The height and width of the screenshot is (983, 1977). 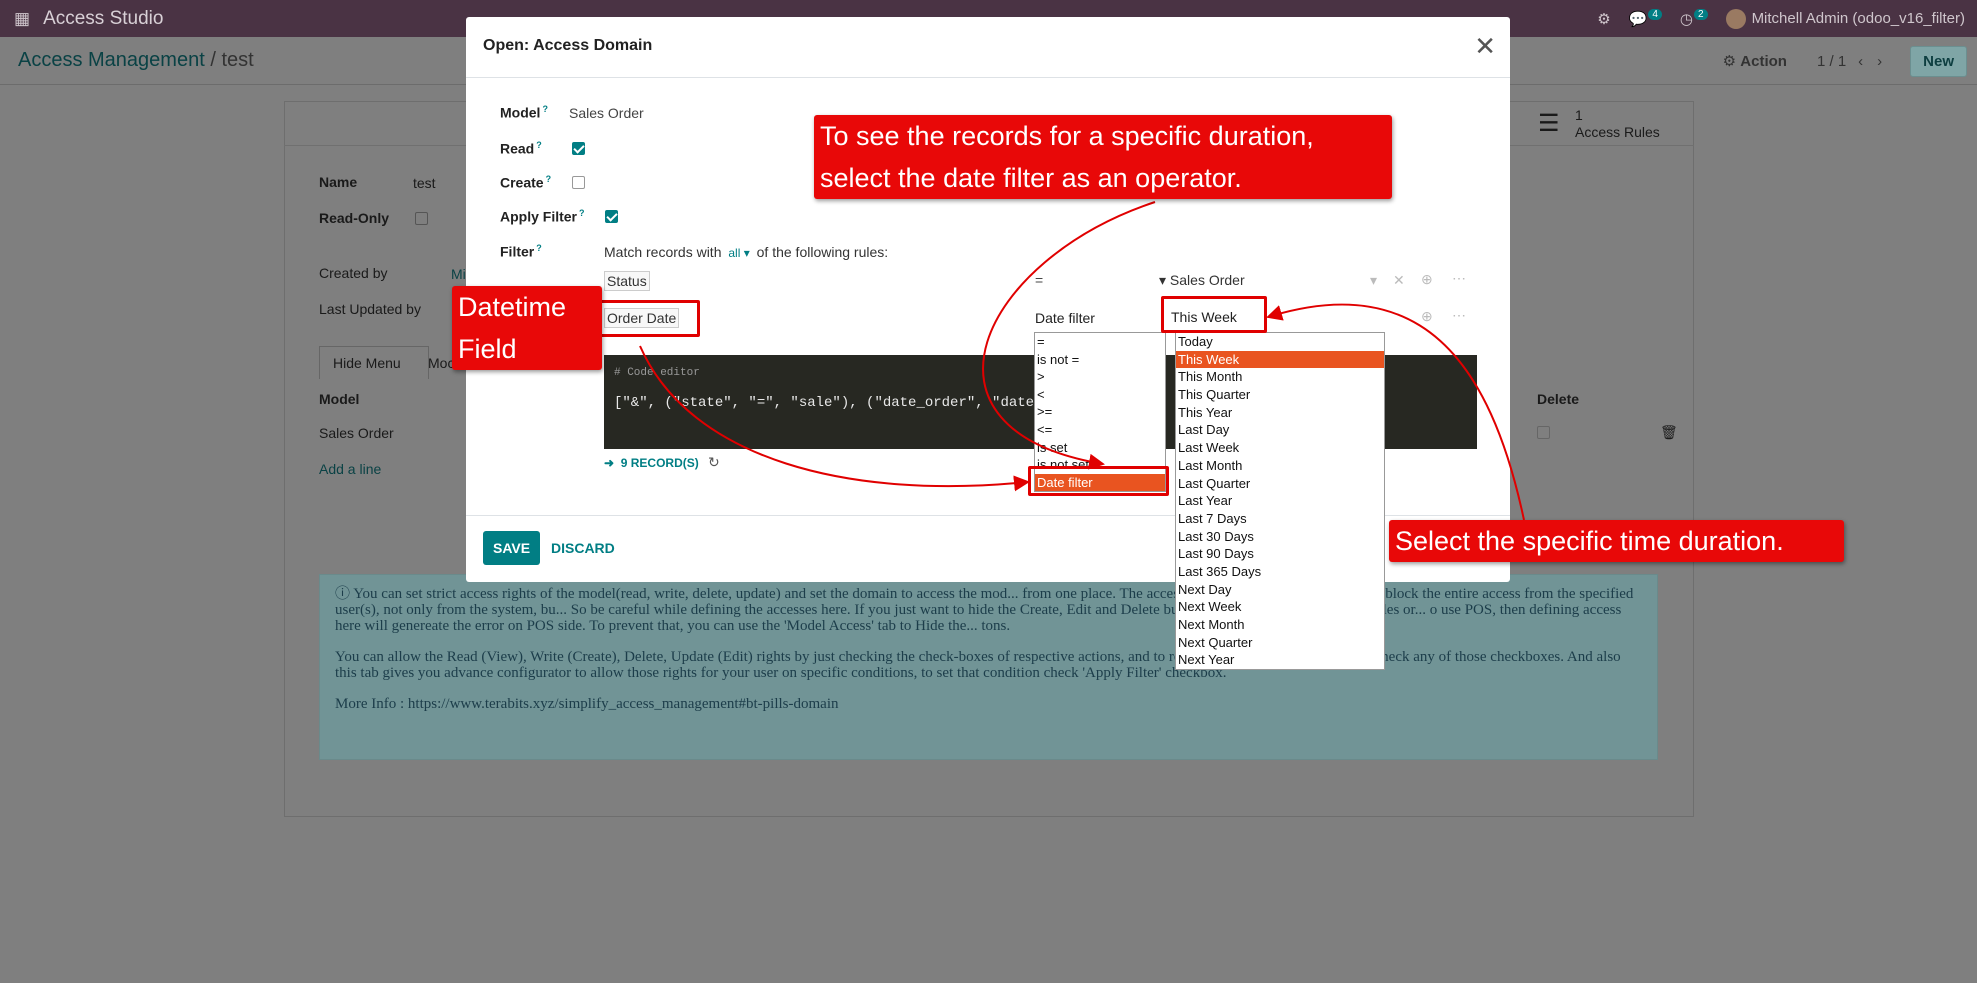 I want to click on callout-field-line-1: Datetime, so click(x=512, y=307).